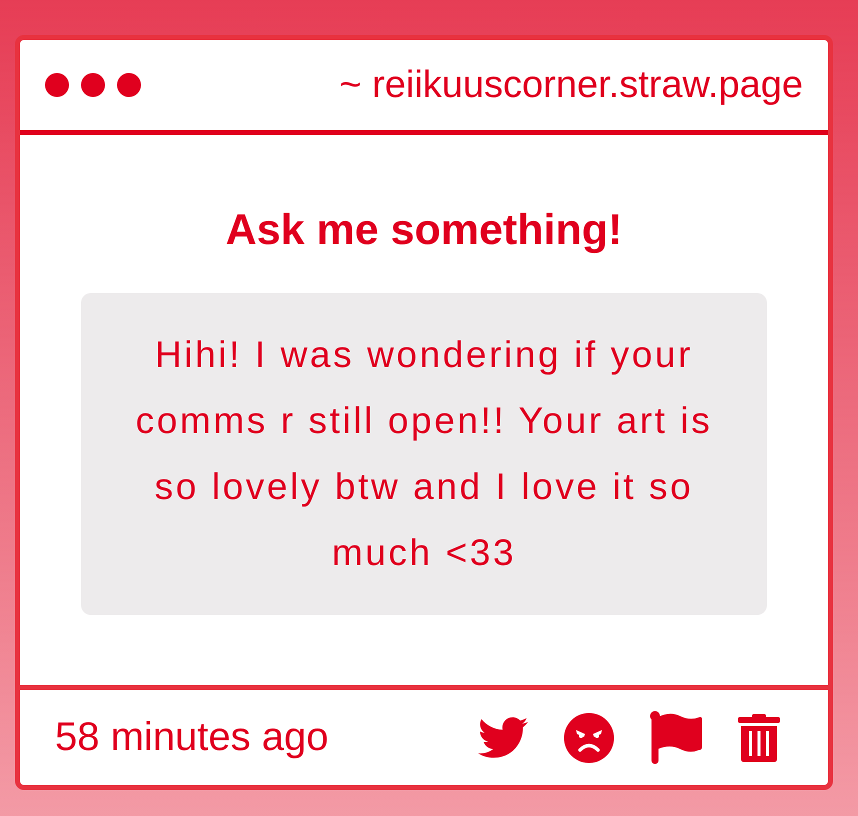 This screenshot has width=858, height=816. I want to click on page-url: ~ reiikuuscorner.straw.page, so click(571, 85).